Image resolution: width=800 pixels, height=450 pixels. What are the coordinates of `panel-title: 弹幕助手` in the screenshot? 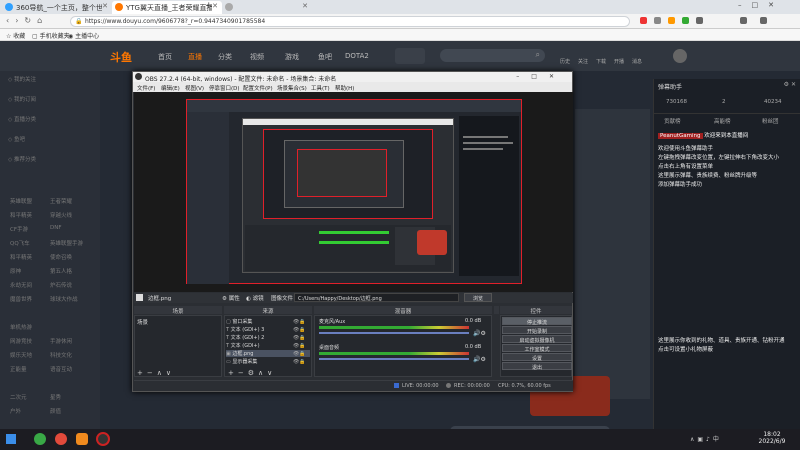 It's located at (670, 87).